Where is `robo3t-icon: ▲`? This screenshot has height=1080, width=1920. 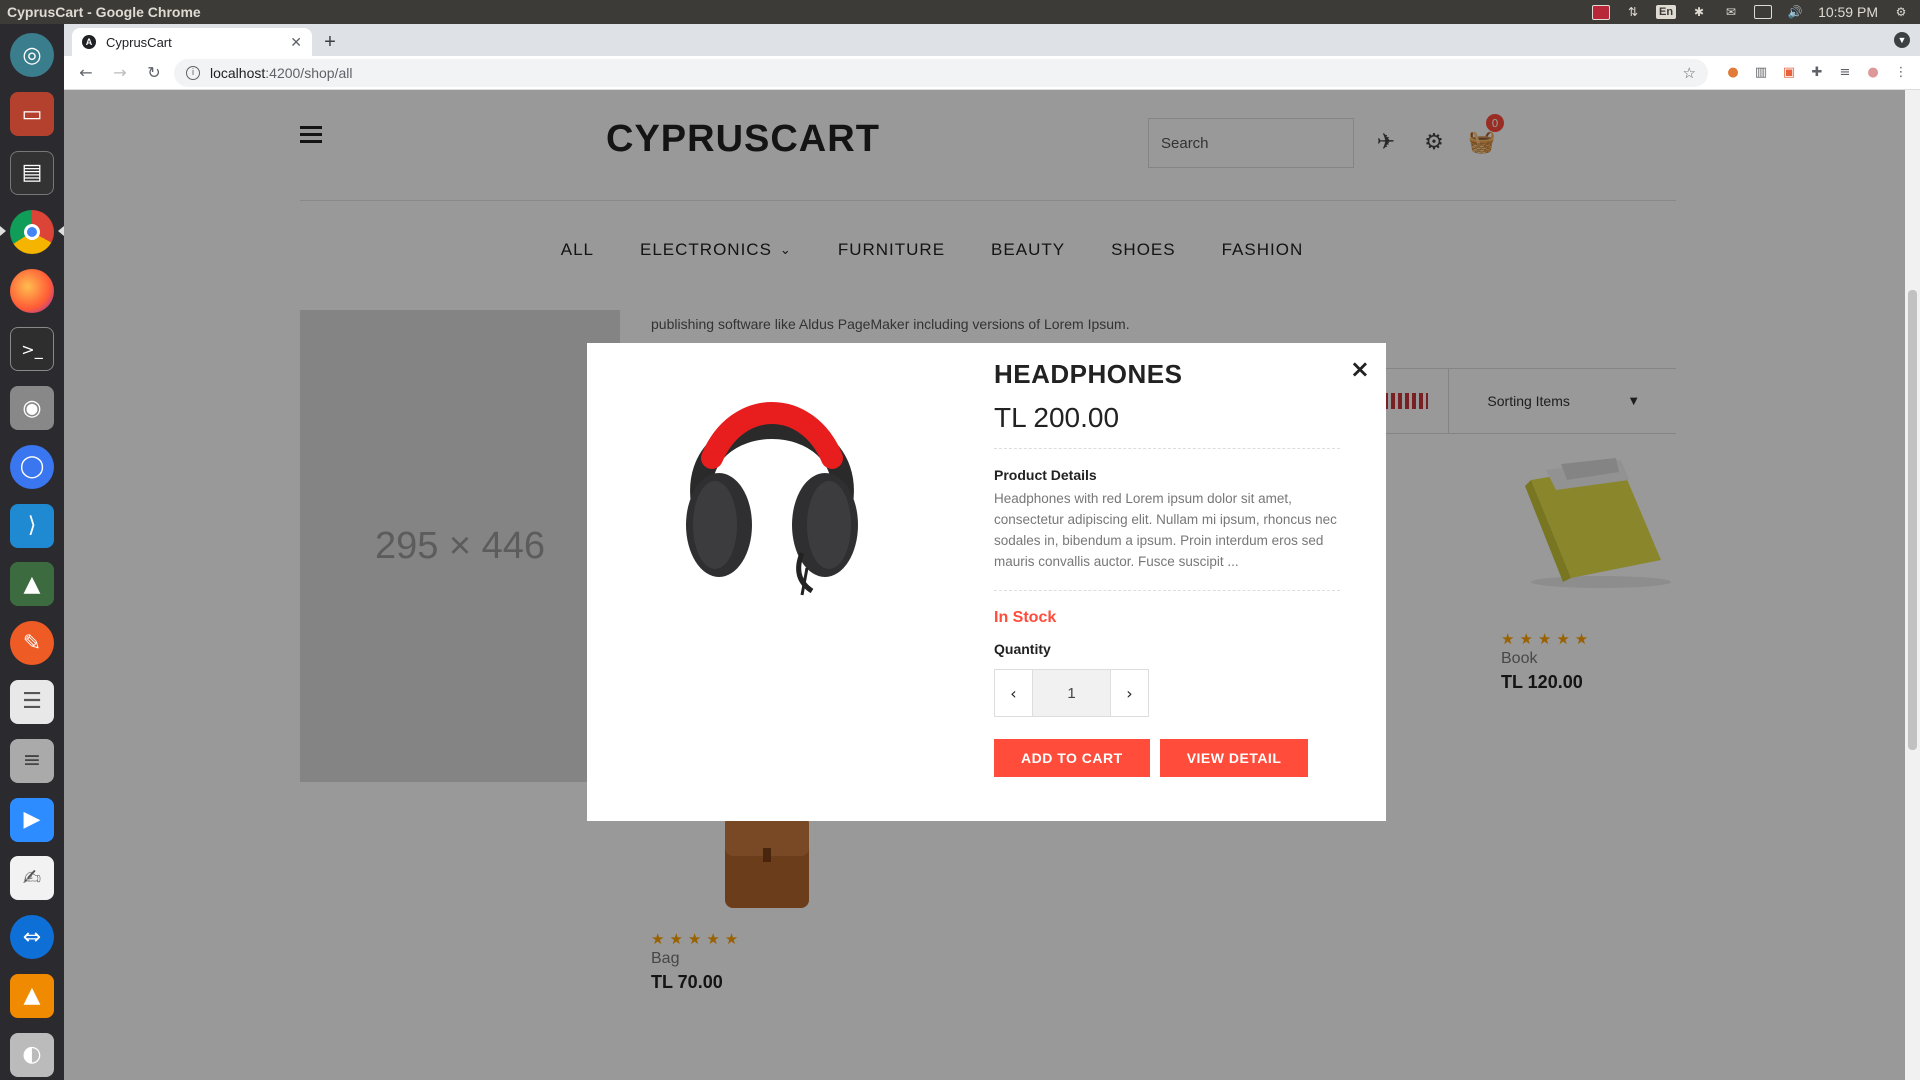
robo3t-icon: ▲ is located at coordinates (32, 584).